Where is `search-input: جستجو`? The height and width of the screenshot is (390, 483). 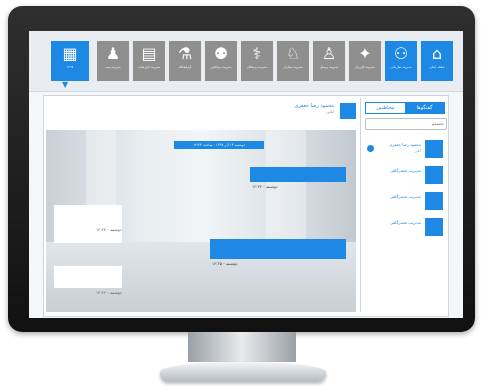
search-input: جستجو is located at coordinates (406, 124).